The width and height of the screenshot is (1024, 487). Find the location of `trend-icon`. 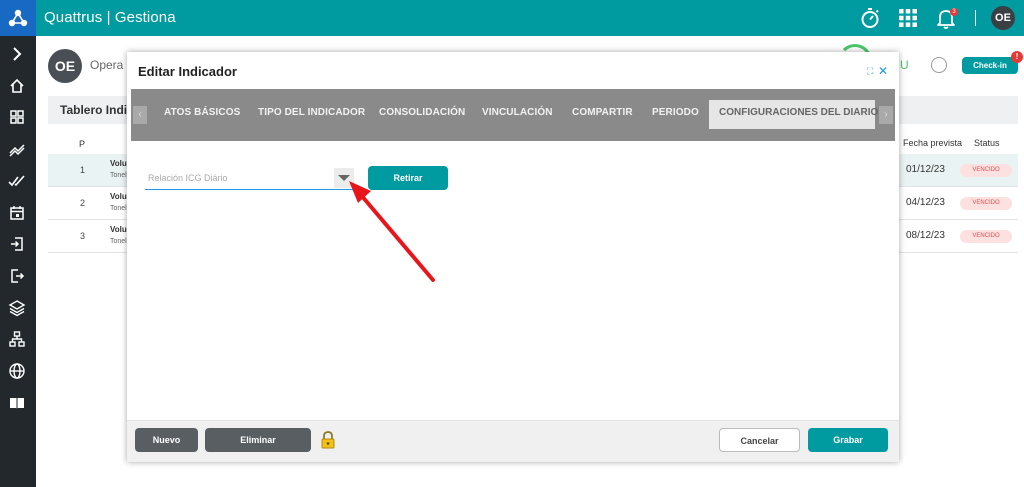

trend-icon is located at coordinates (17, 149).